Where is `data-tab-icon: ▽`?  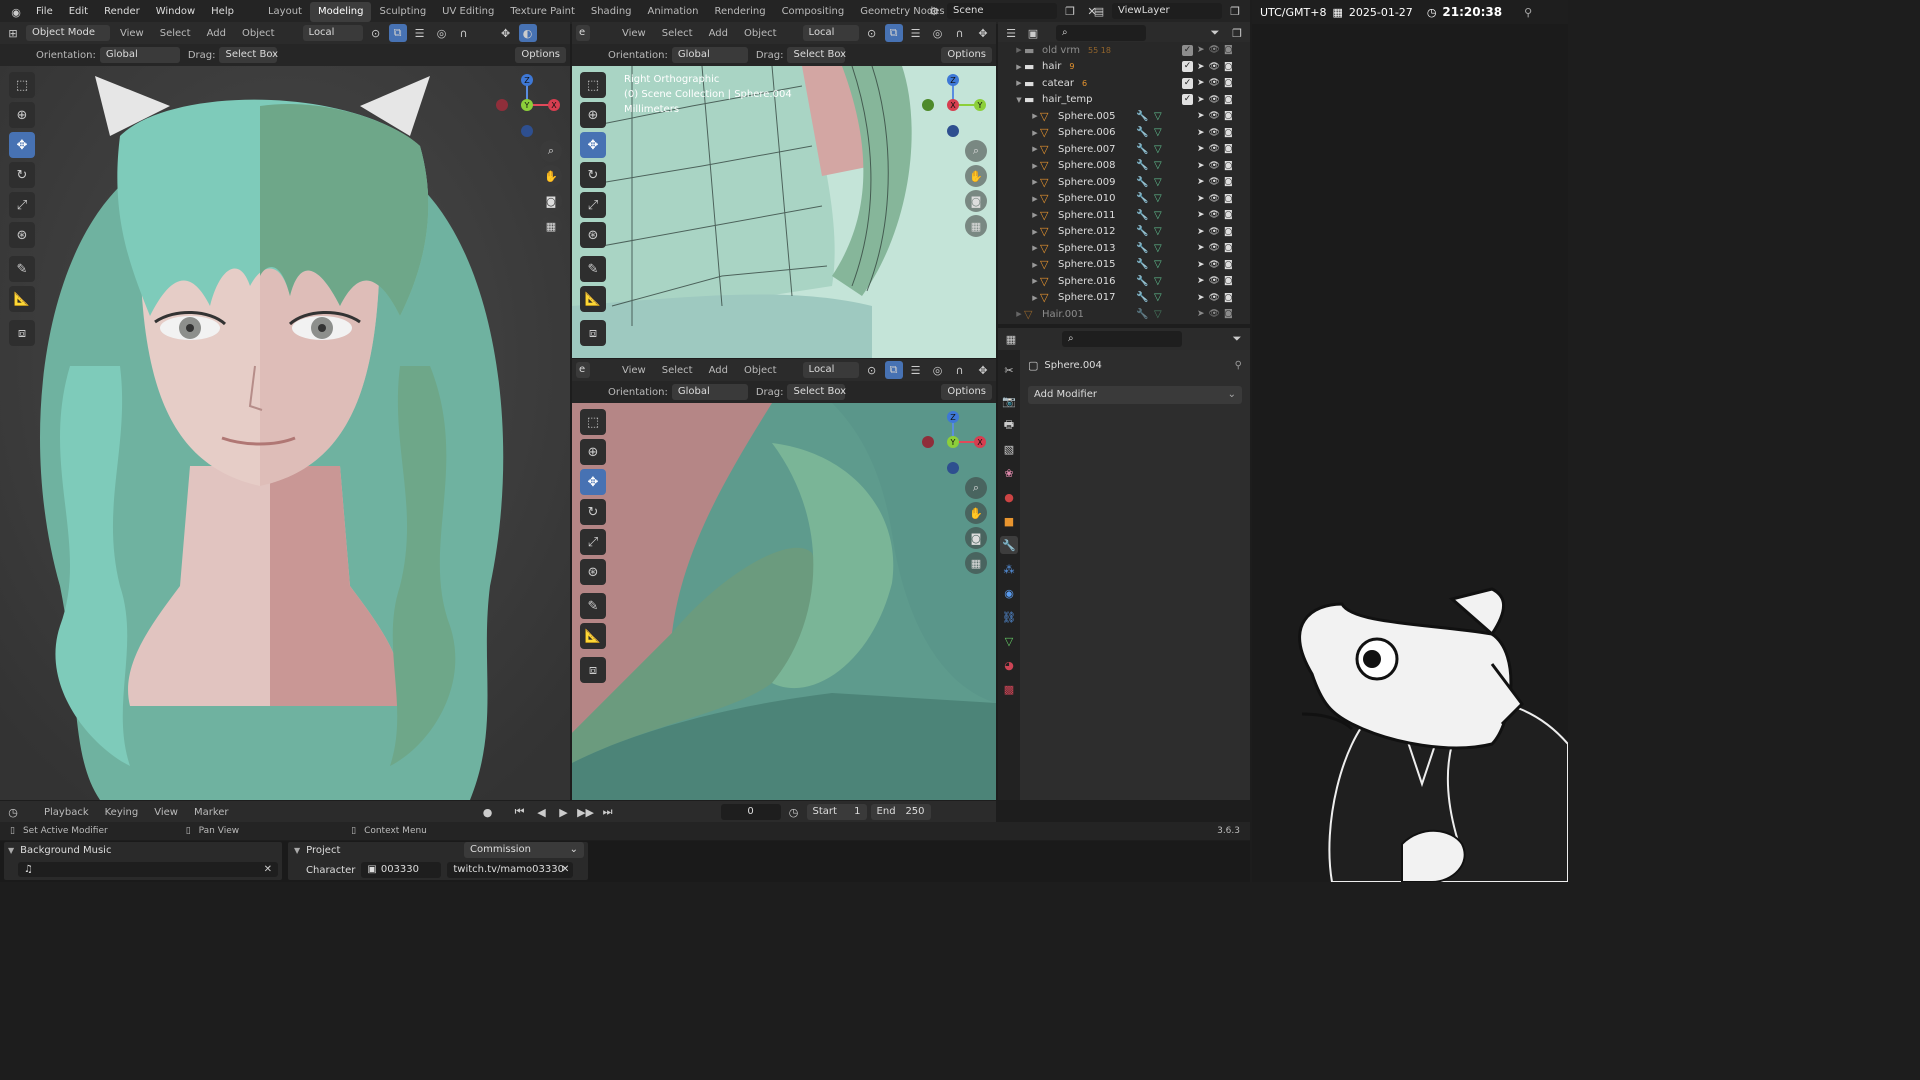 data-tab-icon: ▽ is located at coordinates (1009, 641).